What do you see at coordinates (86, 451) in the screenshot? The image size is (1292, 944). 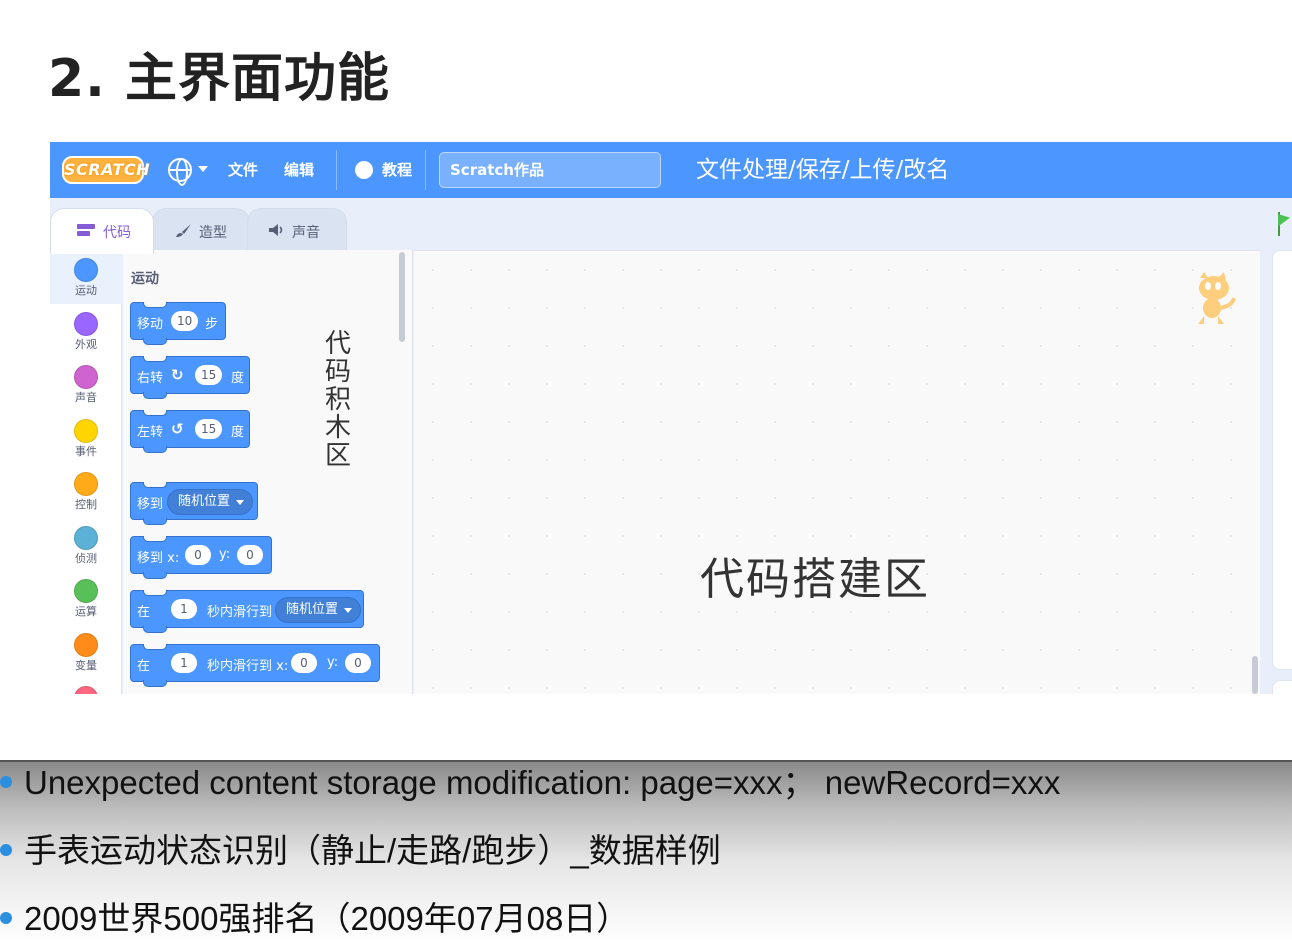 I see `category-label: 事件` at bounding box center [86, 451].